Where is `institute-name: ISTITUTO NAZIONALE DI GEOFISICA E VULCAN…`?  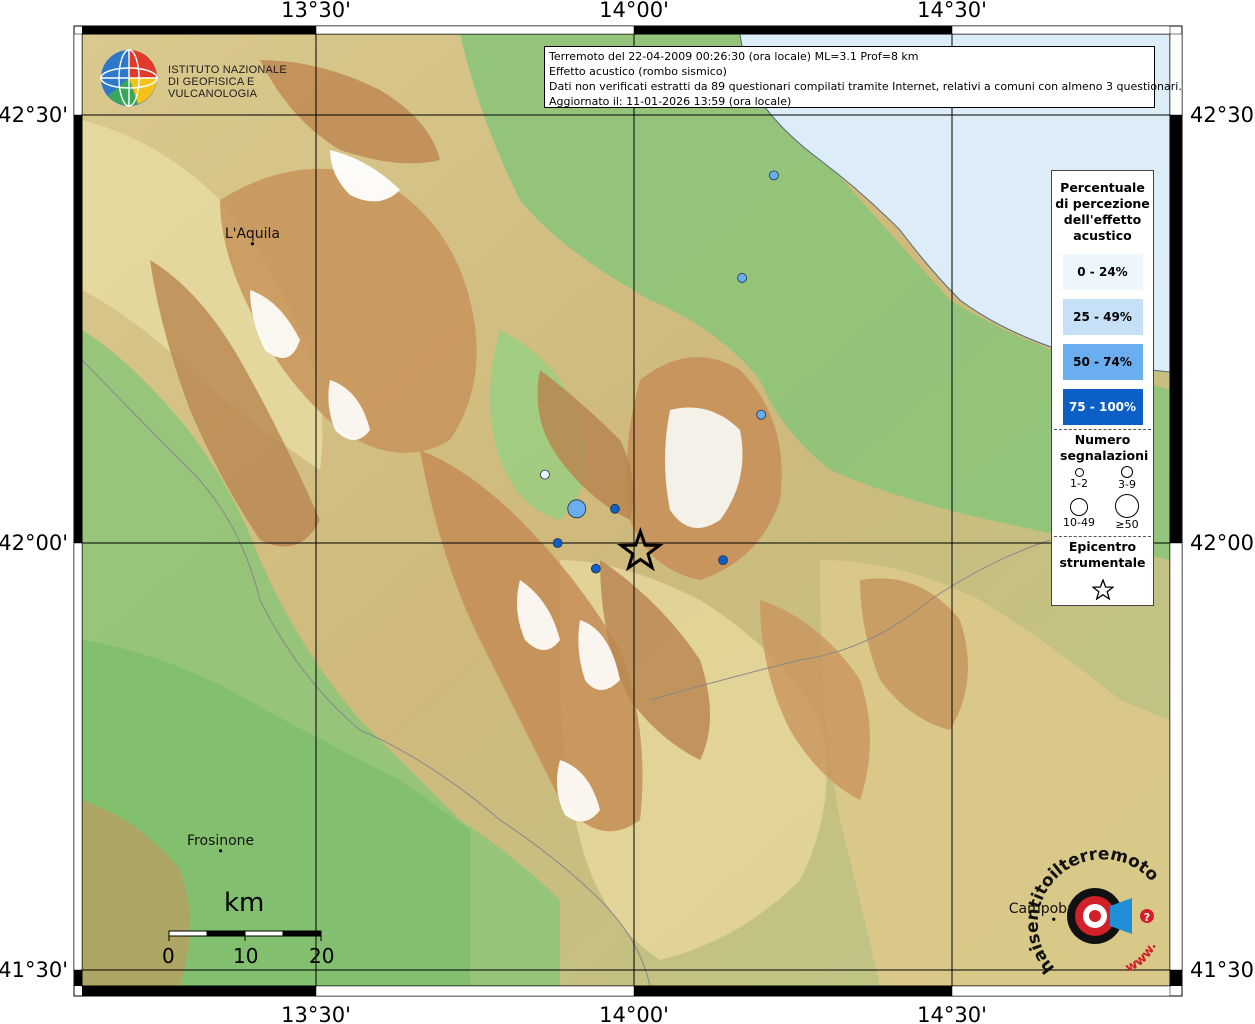 institute-name: ISTITUTO NAZIONALE DI GEOFISICA E VULCAN… is located at coordinates (248, 82).